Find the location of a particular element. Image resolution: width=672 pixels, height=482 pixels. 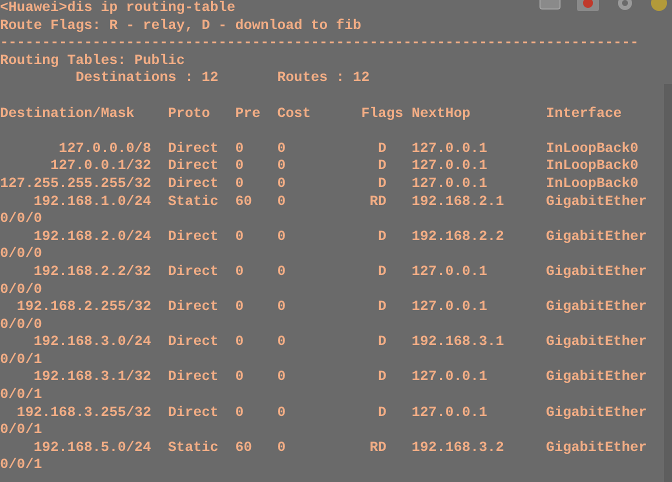

column-header: Destination/Mask is located at coordinates (67, 115).